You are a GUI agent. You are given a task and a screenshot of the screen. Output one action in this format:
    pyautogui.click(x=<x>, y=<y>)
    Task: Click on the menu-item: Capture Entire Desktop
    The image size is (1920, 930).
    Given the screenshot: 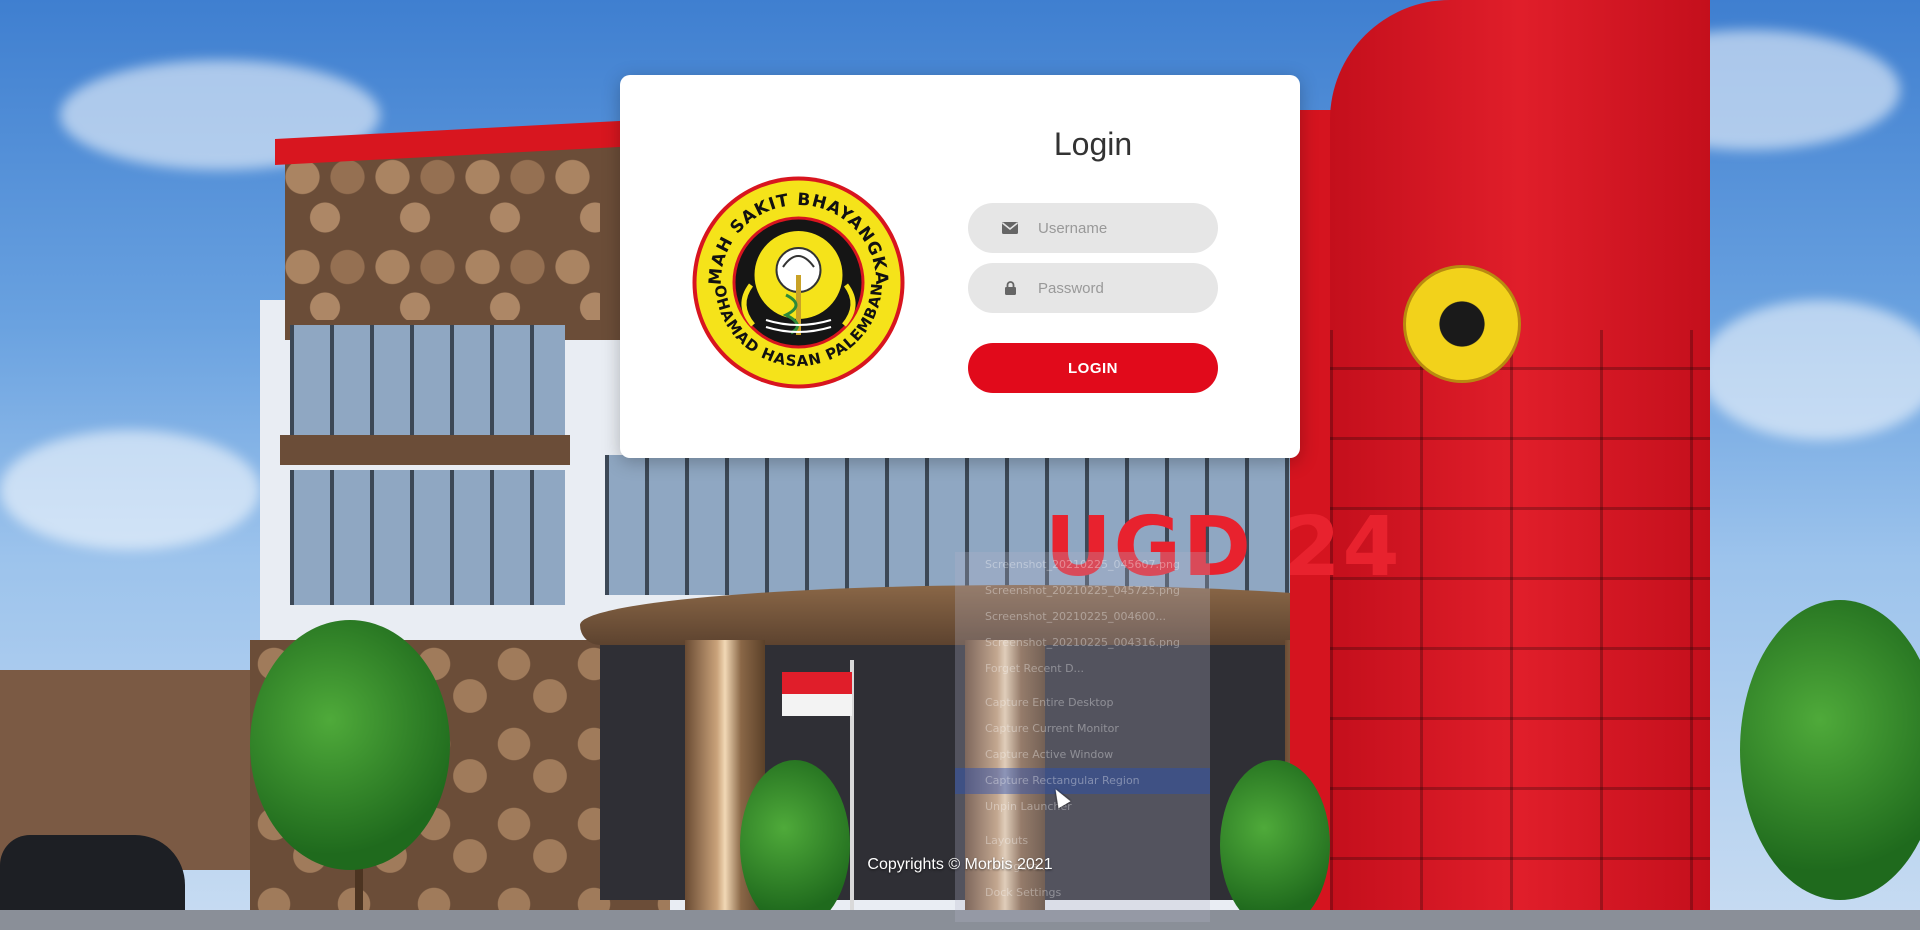 What is the action you would take?
    pyautogui.click(x=1049, y=702)
    